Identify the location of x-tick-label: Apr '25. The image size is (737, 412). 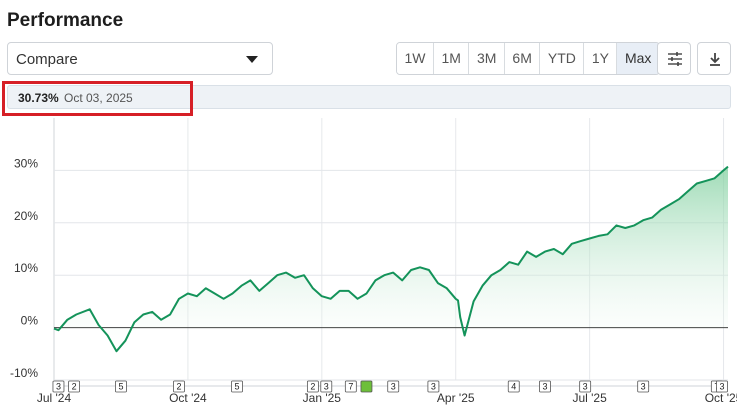
(456, 398).